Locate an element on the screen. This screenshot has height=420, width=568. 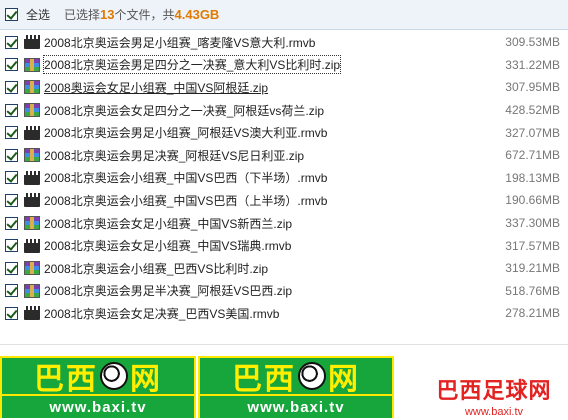
file-name: 2008北京奥运会男足决赛_阿根廷VS尼日利亚.zip is located at coordinates (174, 155).